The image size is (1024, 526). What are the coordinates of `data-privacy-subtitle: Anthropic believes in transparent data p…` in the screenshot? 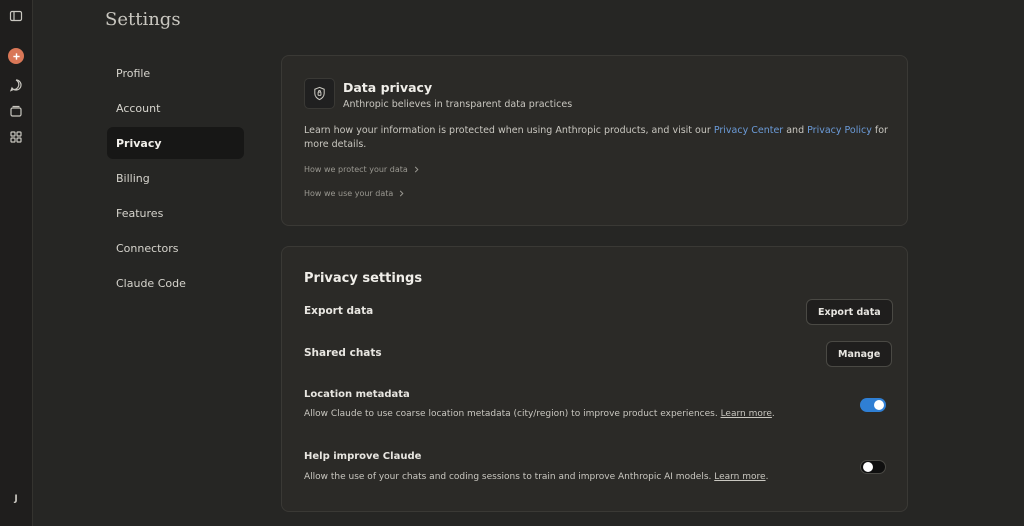 It's located at (458, 104).